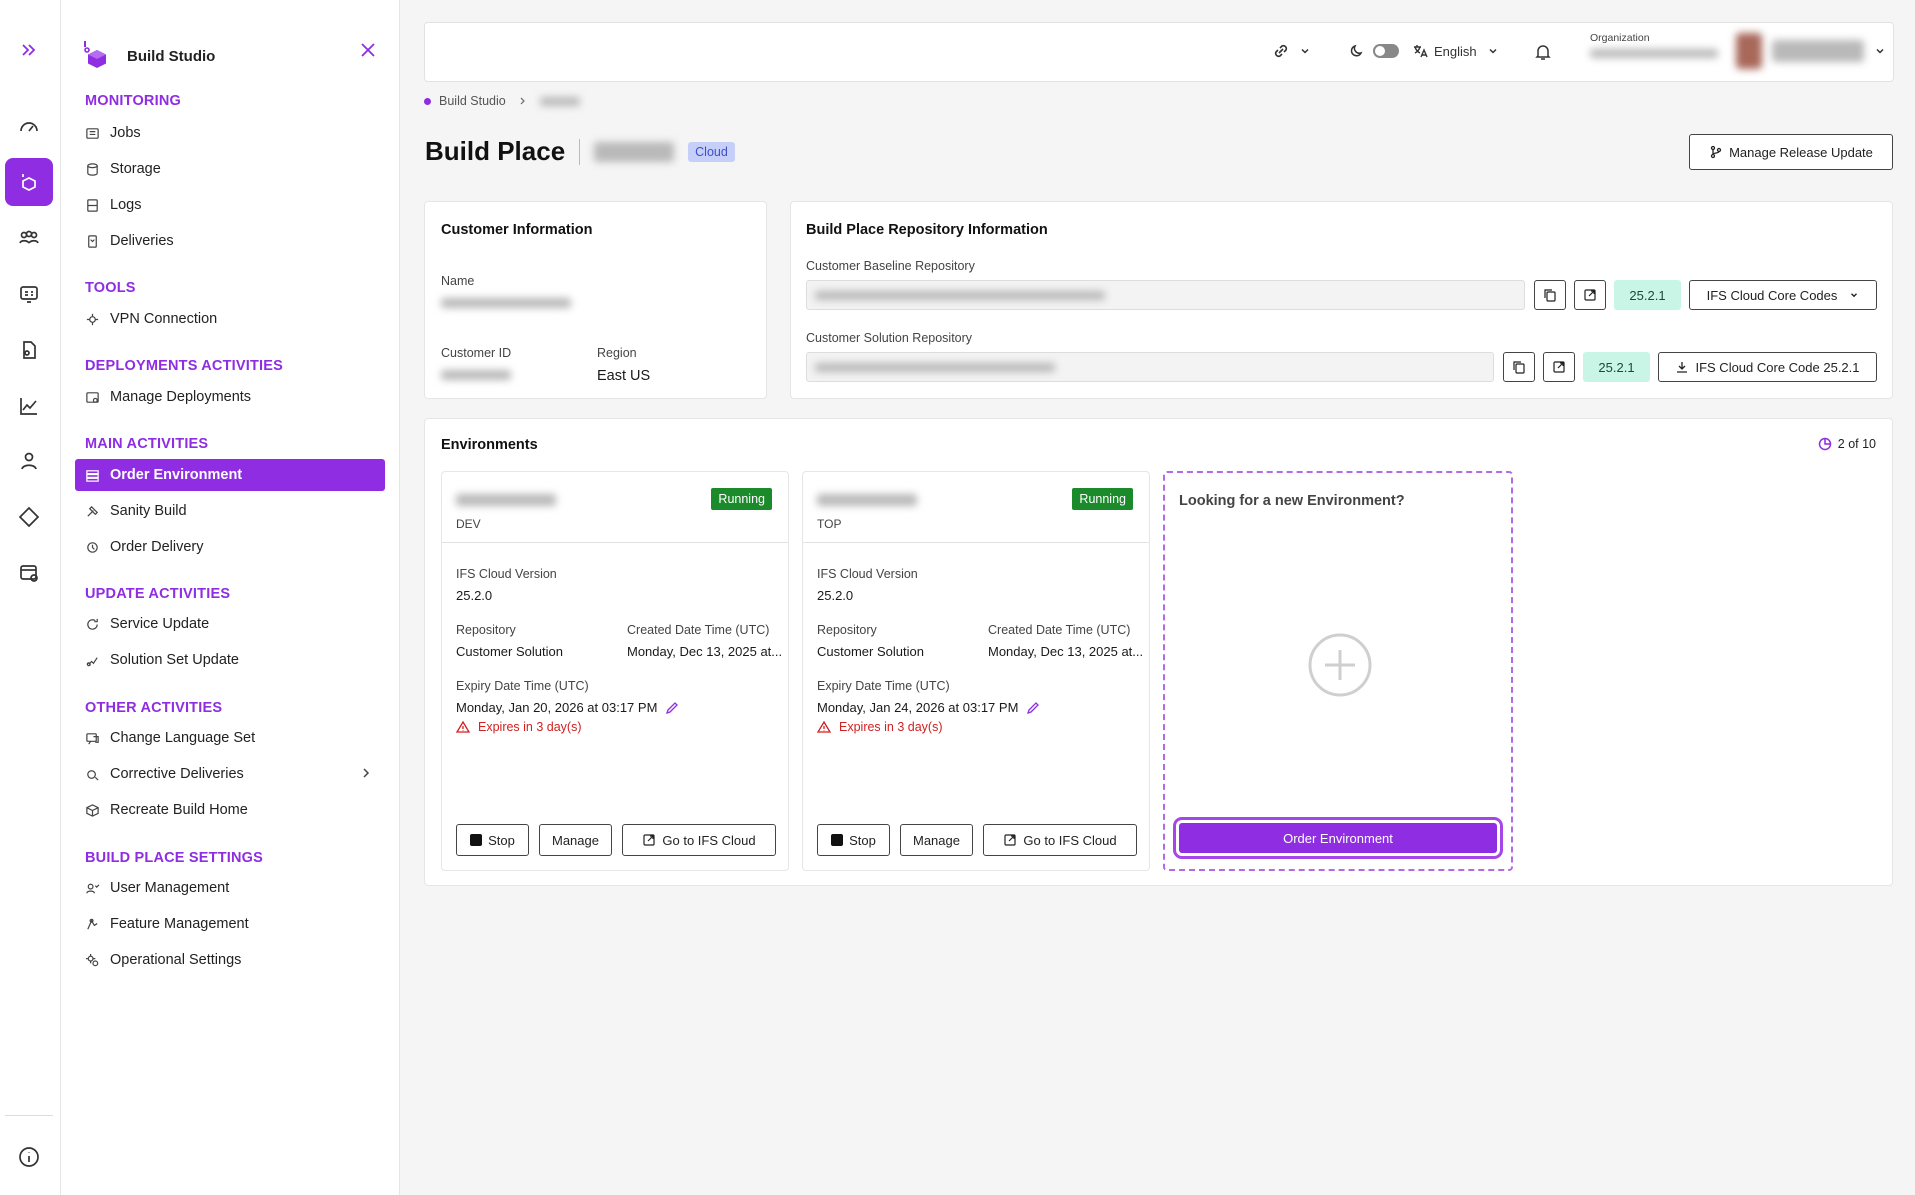 The width and height of the screenshot is (1915, 1195). I want to click on dashboard-icon, so click(29, 127).